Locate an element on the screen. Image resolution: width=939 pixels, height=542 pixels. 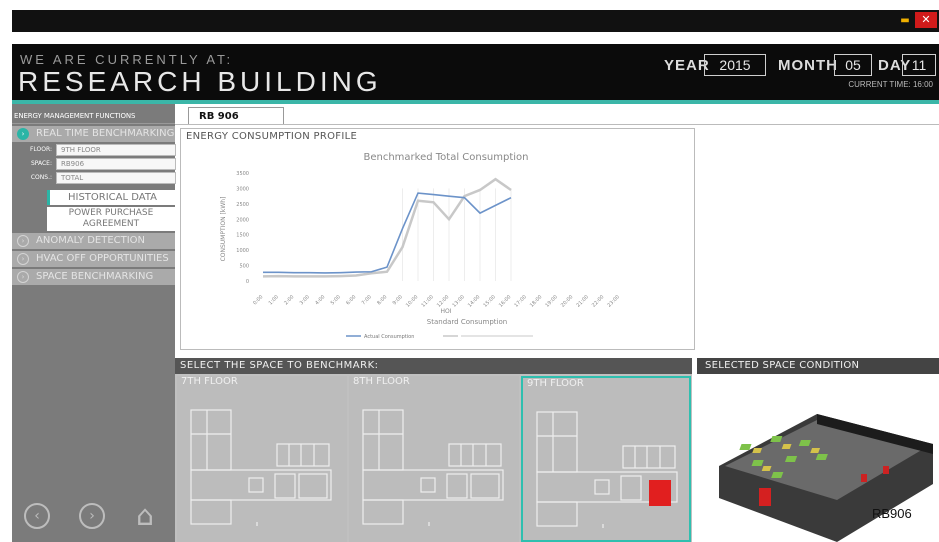
x-tick-label: 12:00 is located at coordinates (443, 301).